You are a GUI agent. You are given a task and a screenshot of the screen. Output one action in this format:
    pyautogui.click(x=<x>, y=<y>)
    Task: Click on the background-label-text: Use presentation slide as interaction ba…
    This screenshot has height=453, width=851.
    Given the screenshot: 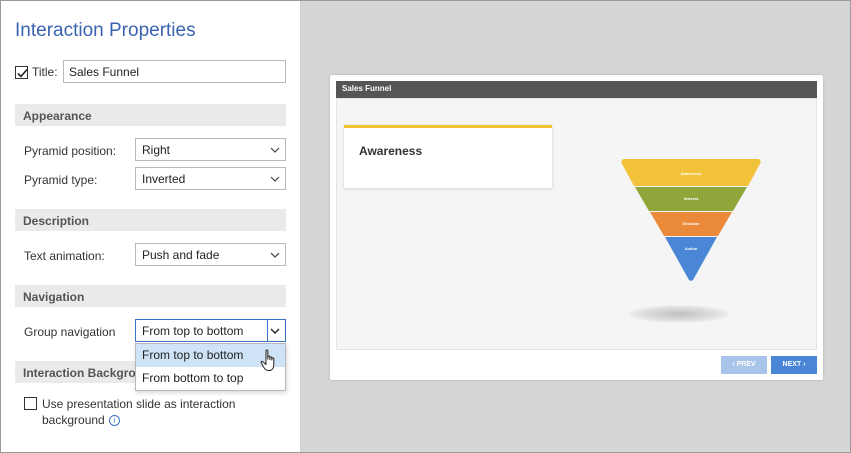 What is the action you would take?
    pyautogui.click(x=139, y=412)
    